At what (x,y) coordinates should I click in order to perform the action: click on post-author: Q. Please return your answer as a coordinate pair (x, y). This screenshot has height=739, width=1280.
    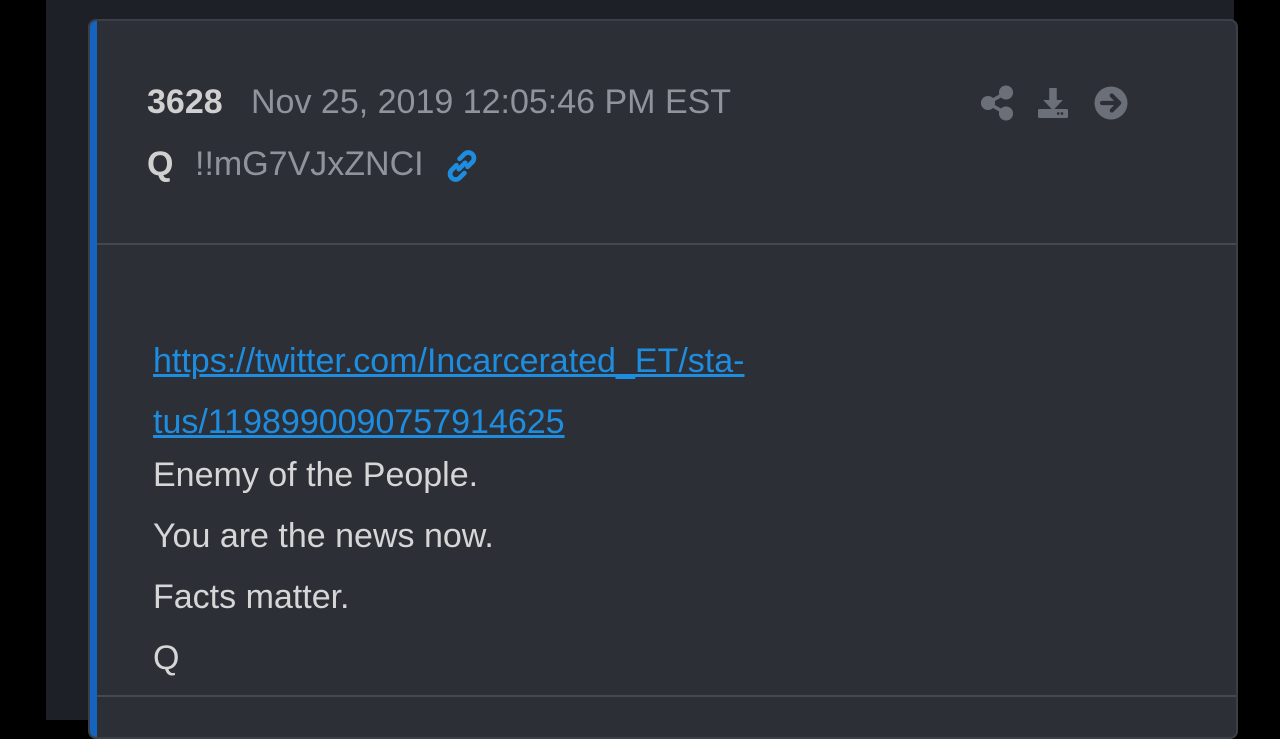
    Looking at the image, I should click on (160, 164).